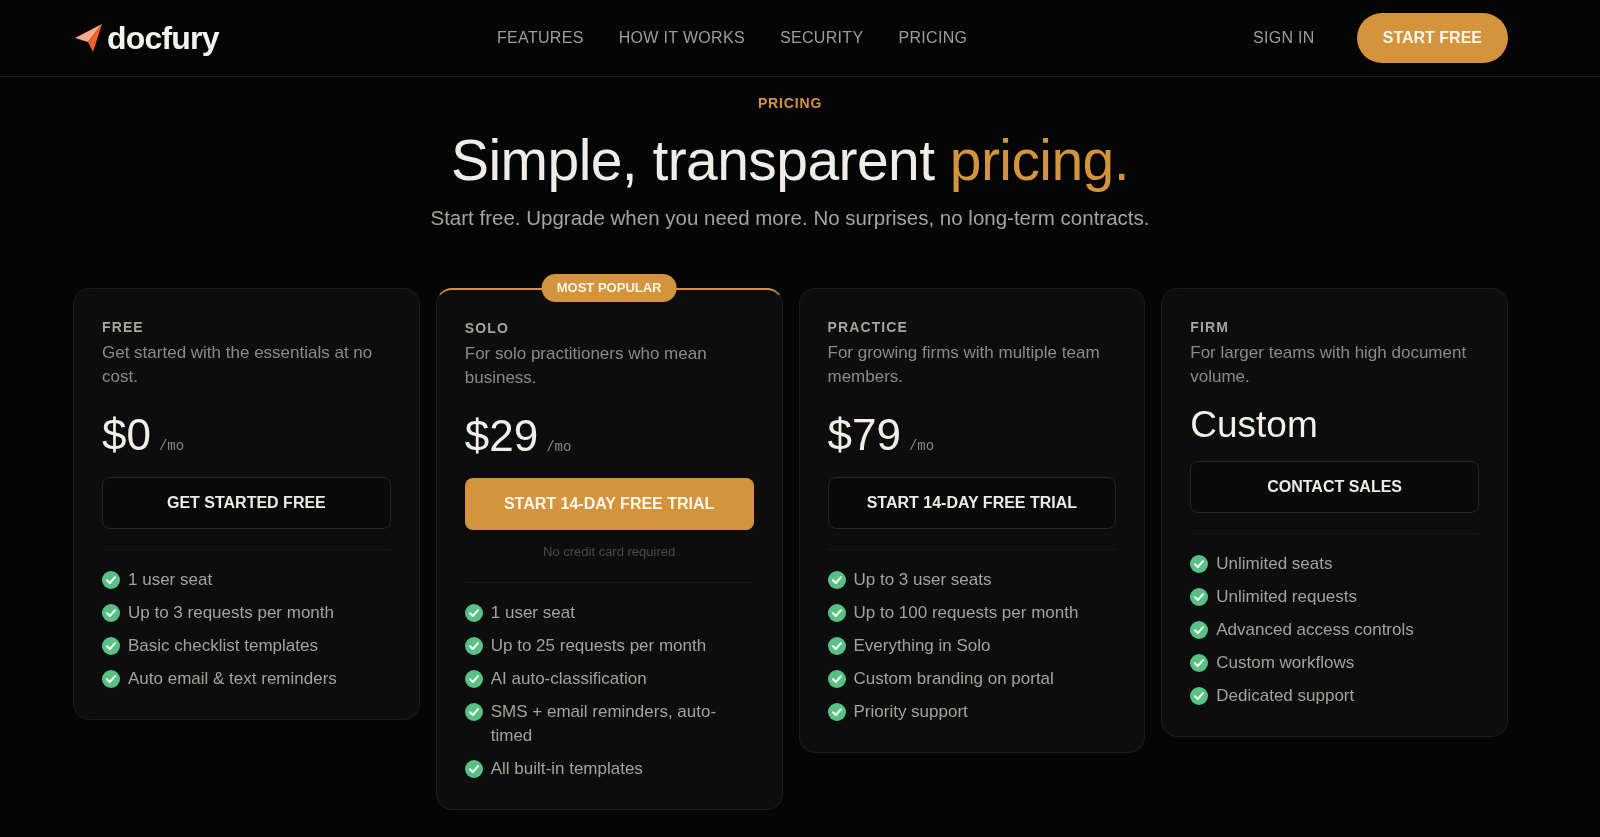  I want to click on feature-text: SMS + email reminders, auto-timed, so click(604, 724).